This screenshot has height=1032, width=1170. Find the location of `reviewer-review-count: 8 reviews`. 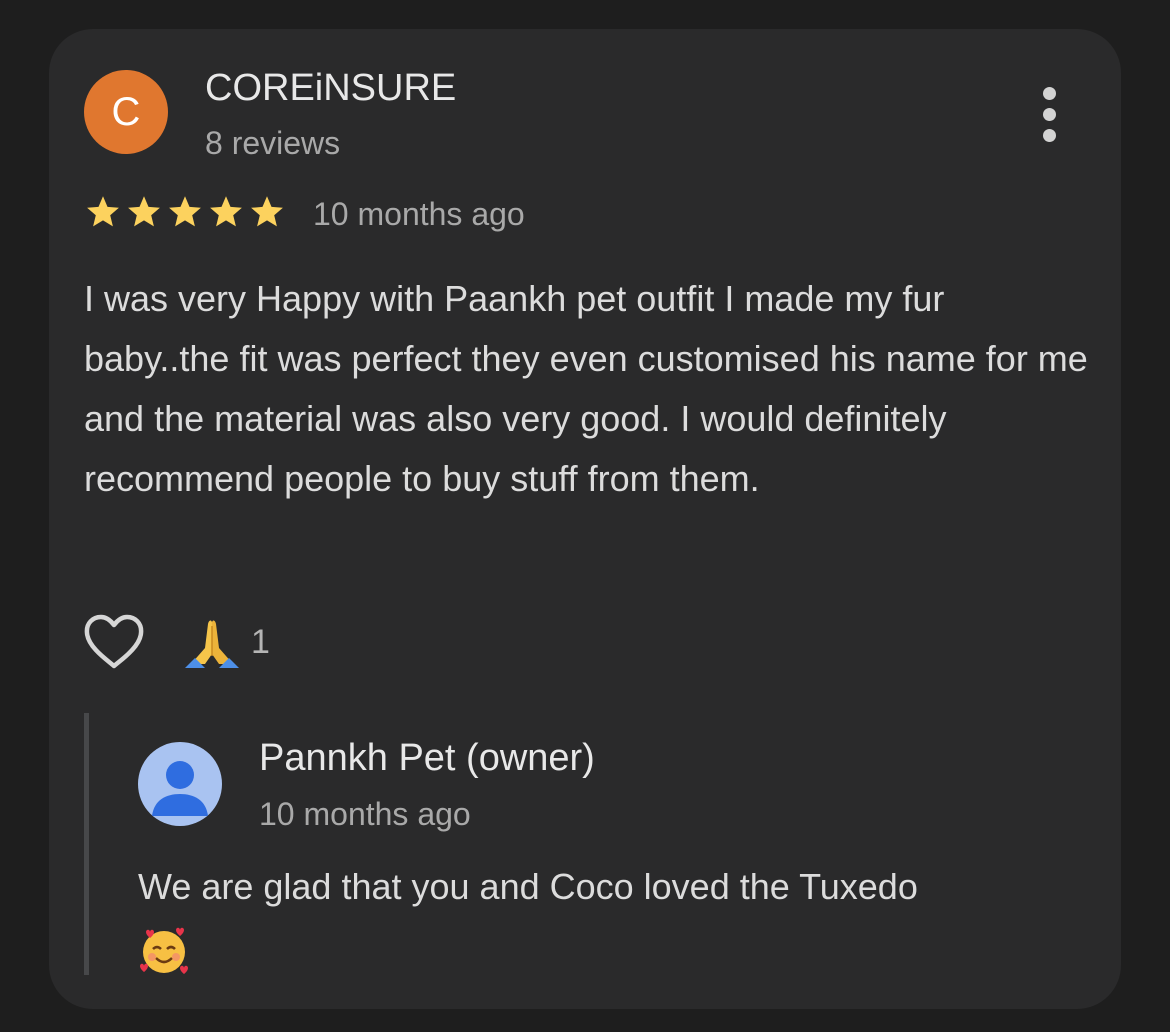

reviewer-review-count: 8 reviews is located at coordinates (273, 143).